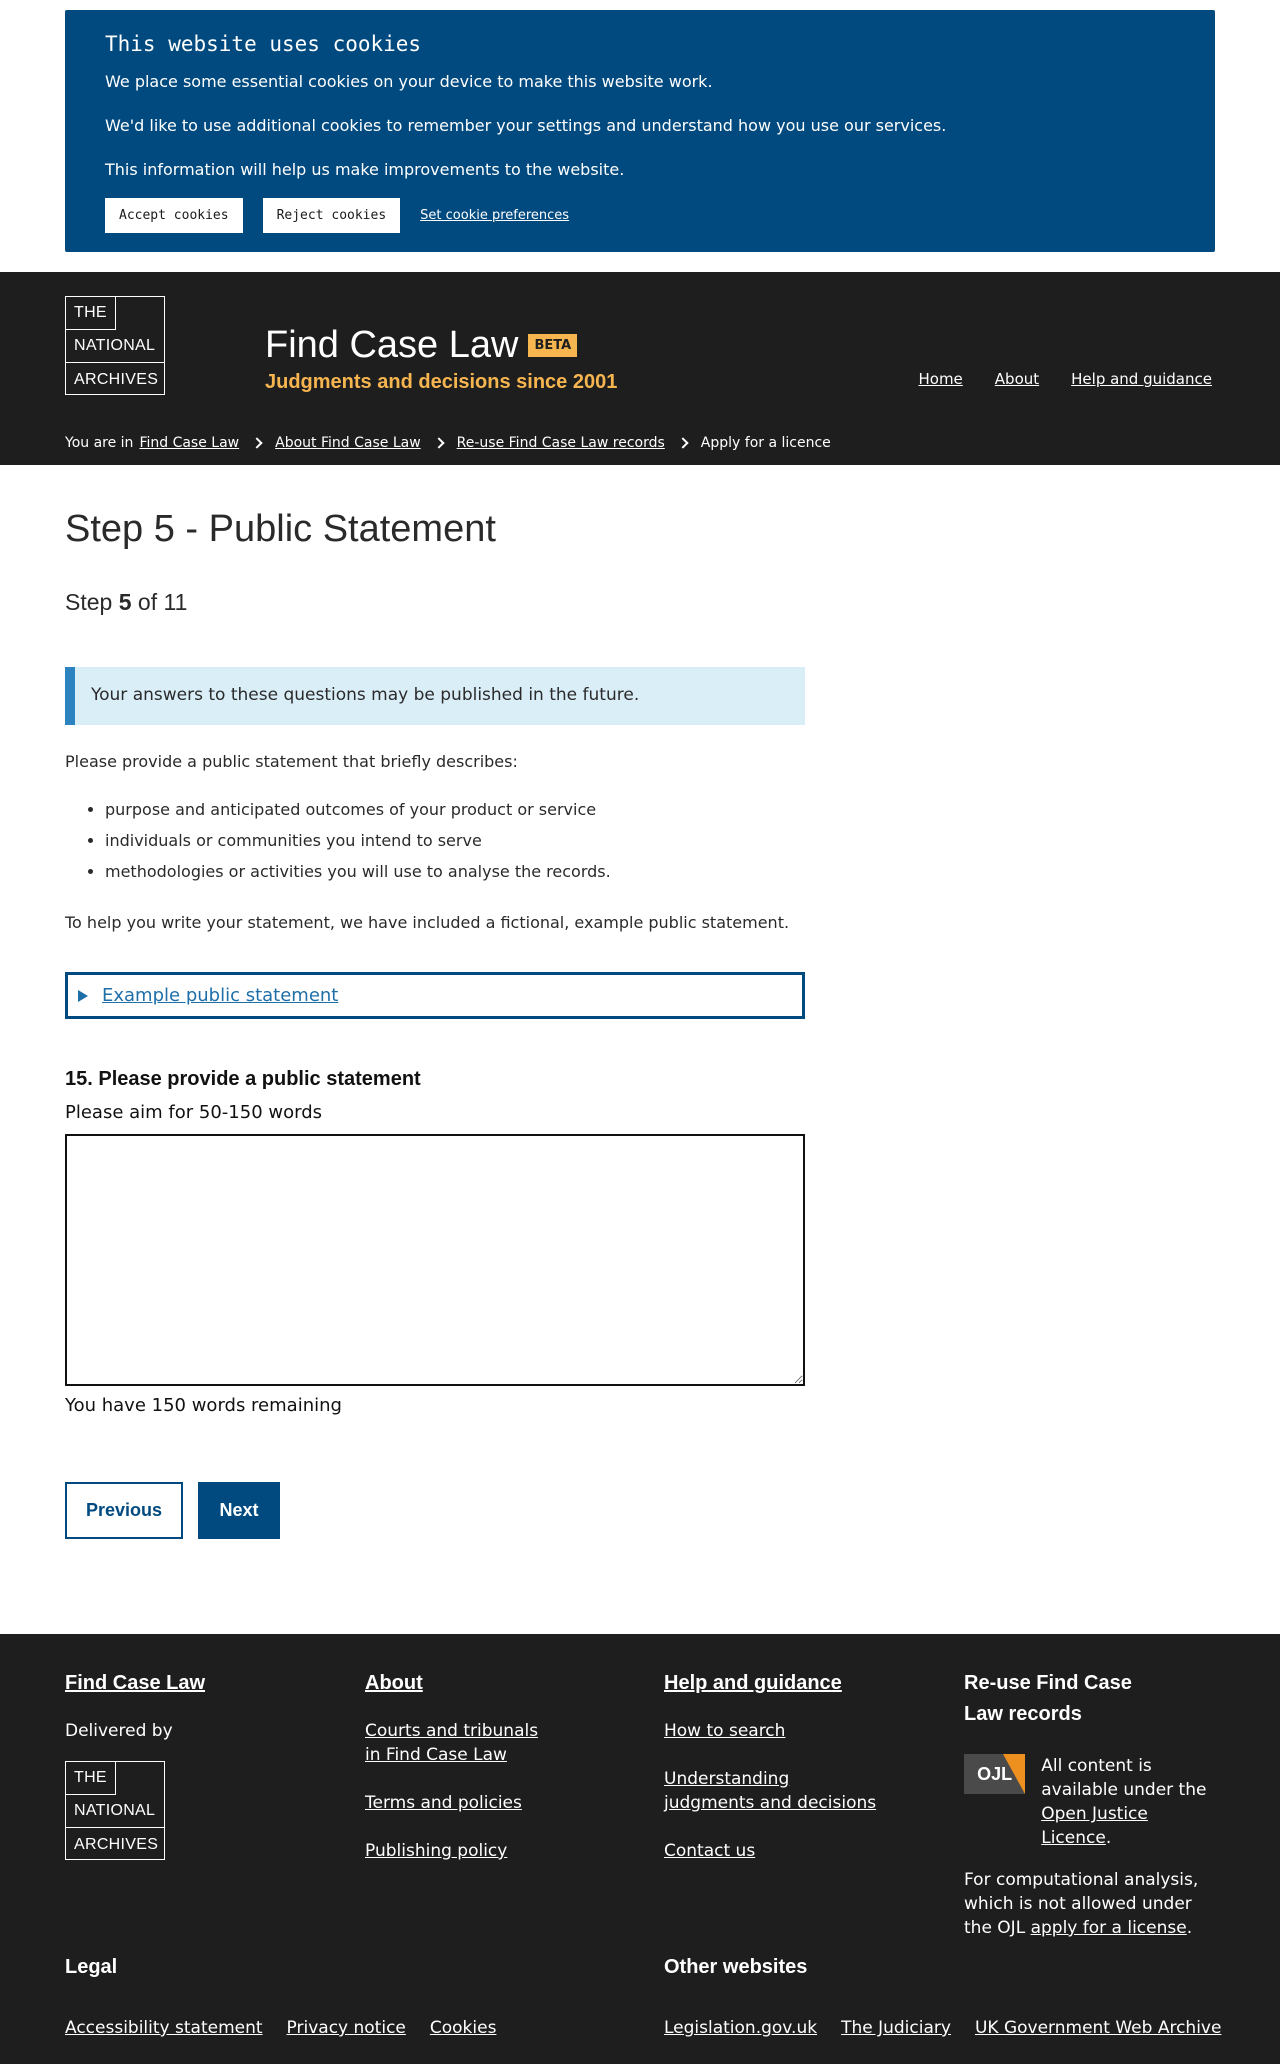 This screenshot has width=1280, height=2064. What do you see at coordinates (99, 443) in the screenshot?
I see `breadcrumb-prefix: You are in` at bounding box center [99, 443].